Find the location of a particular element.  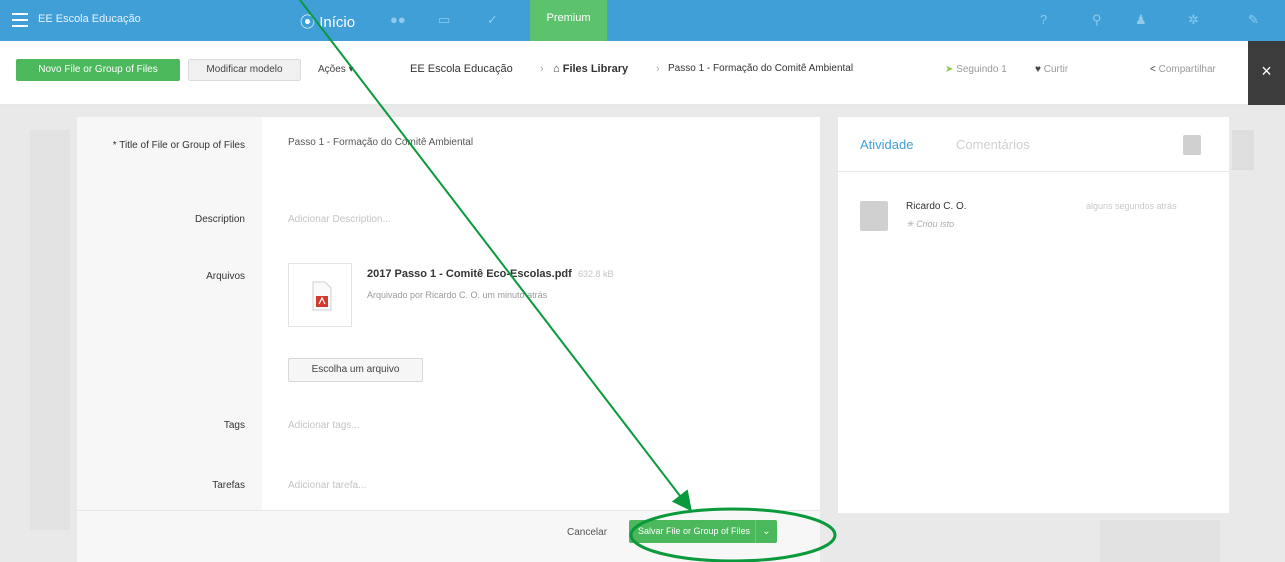

description-field-label: Description is located at coordinates (219, 219).